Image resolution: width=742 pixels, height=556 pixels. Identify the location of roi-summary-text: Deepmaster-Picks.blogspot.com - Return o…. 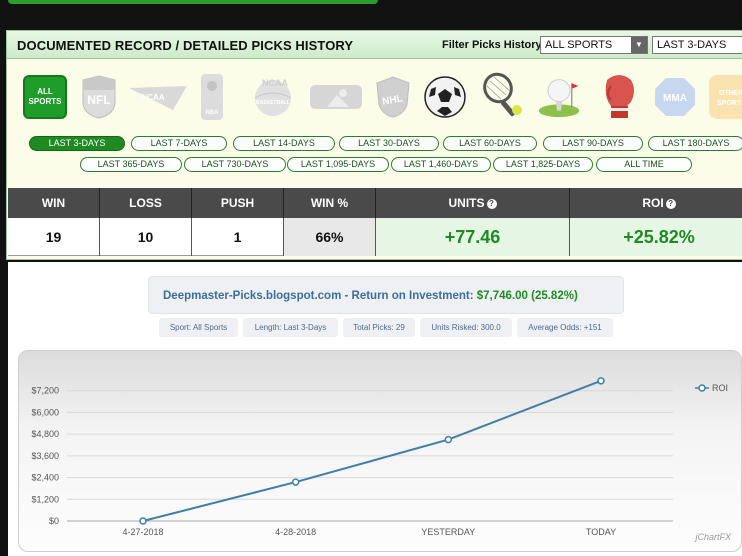
(370, 296).